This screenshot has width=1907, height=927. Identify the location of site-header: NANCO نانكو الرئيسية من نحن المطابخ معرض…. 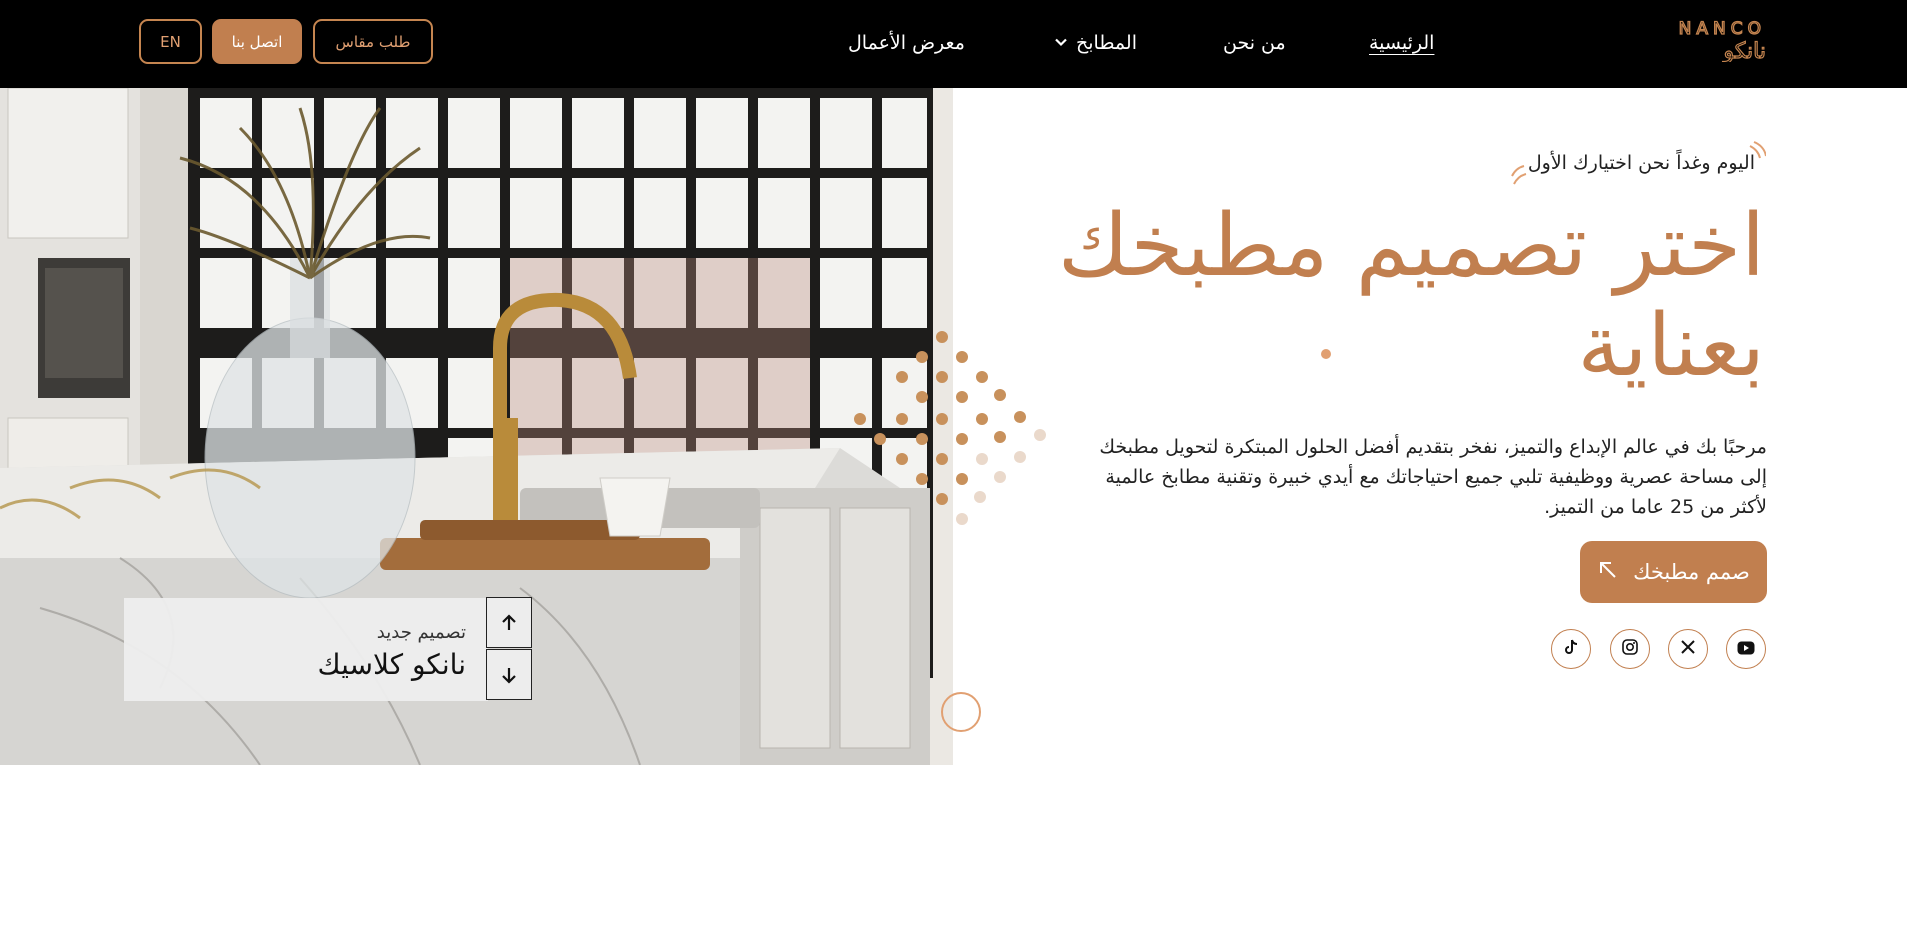
(953, 44).